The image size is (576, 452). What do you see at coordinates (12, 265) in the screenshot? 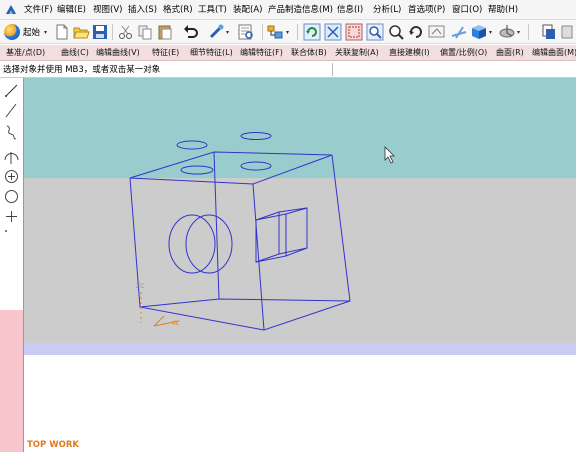
I see `curve-toolbar` at bounding box center [12, 265].